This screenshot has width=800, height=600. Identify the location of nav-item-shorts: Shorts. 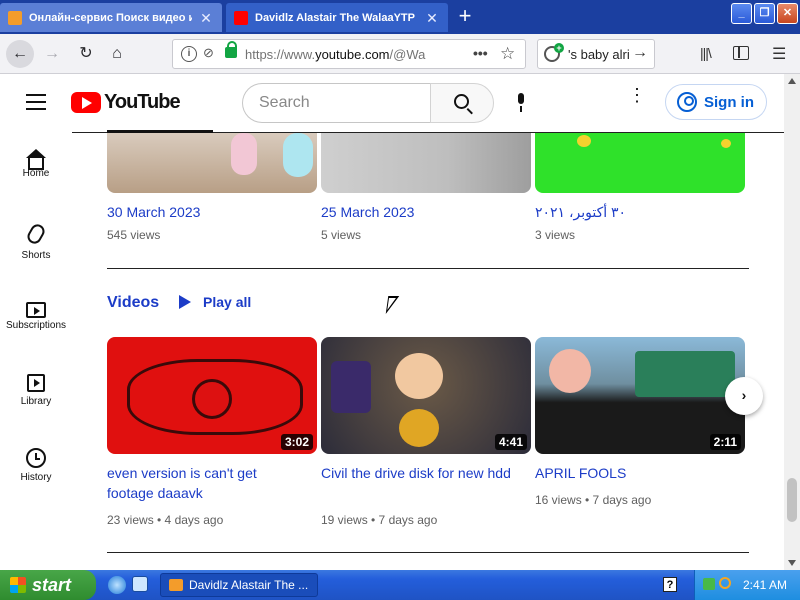
(36, 241).